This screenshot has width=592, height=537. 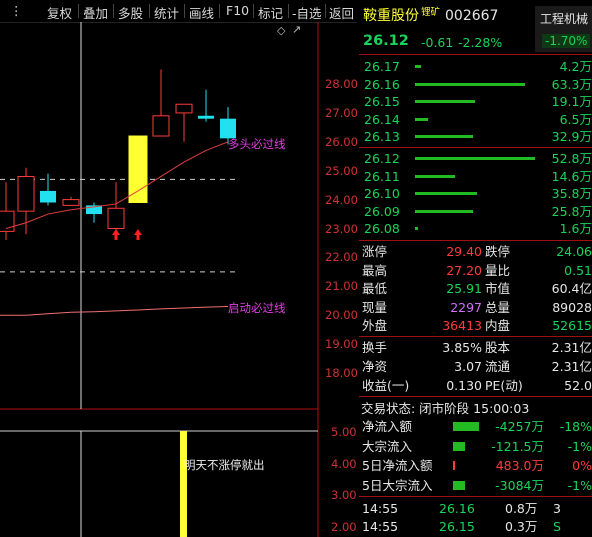 What do you see at coordinates (270, 12) in the screenshot?
I see `button-biaoji: 标记` at bounding box center [270, 12].